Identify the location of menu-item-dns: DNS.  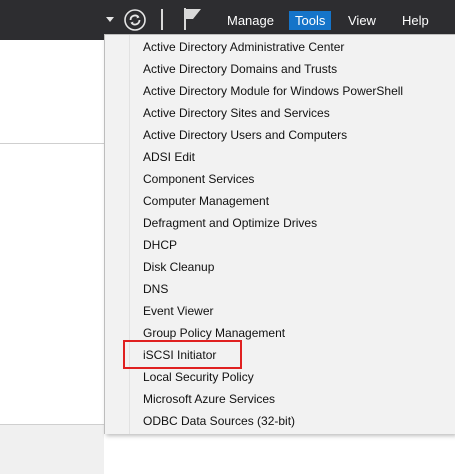
(155, 289).